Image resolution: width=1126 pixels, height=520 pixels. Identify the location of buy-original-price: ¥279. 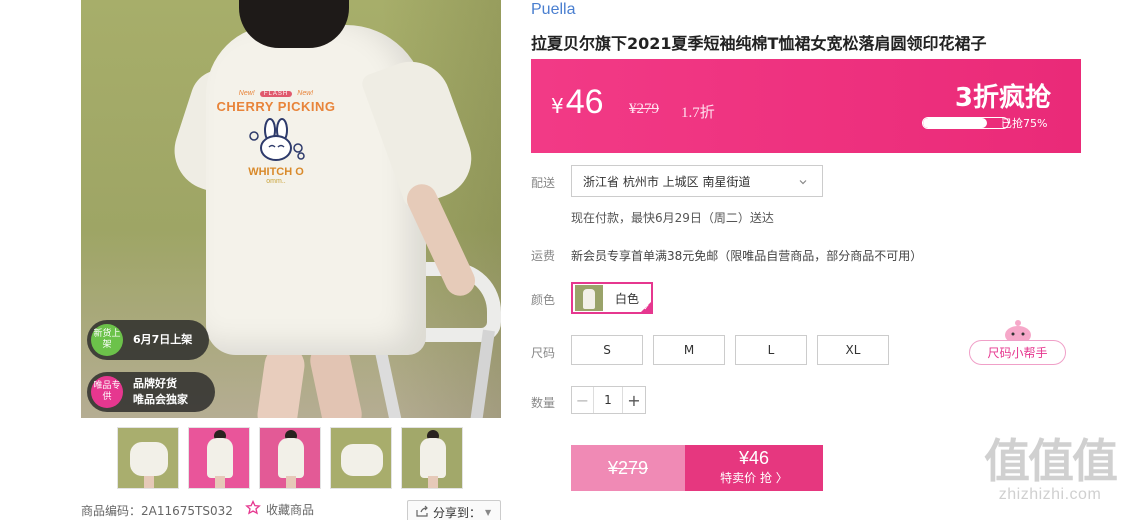
(628, 467).